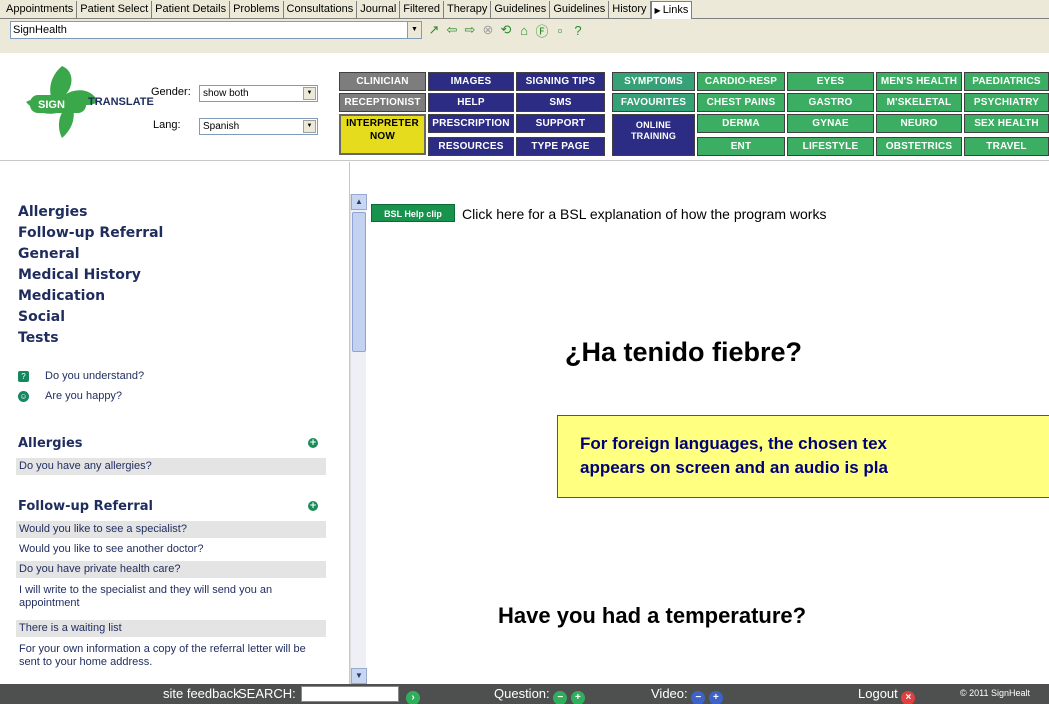 This screenshot has height=704, width=1049. I want to click on scroll-thumb, so click(359, 282).